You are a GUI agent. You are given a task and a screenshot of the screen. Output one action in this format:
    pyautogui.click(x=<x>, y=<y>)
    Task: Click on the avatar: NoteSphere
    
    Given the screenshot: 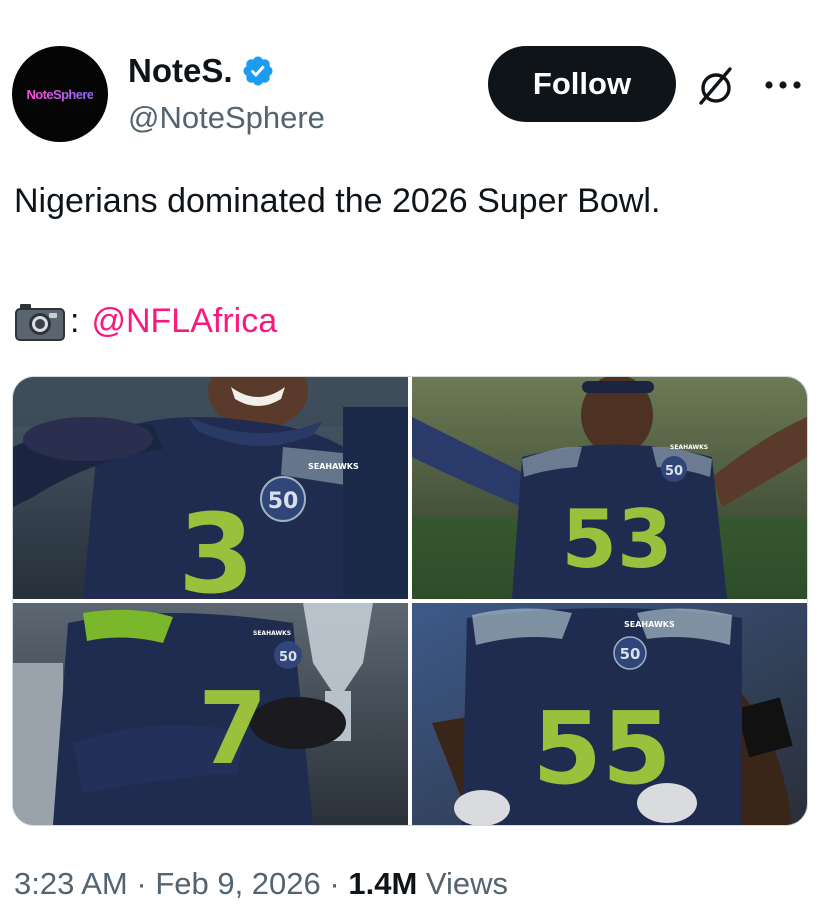 What is the action you would take?
    pyautogui.click(x=60, y=94)
    